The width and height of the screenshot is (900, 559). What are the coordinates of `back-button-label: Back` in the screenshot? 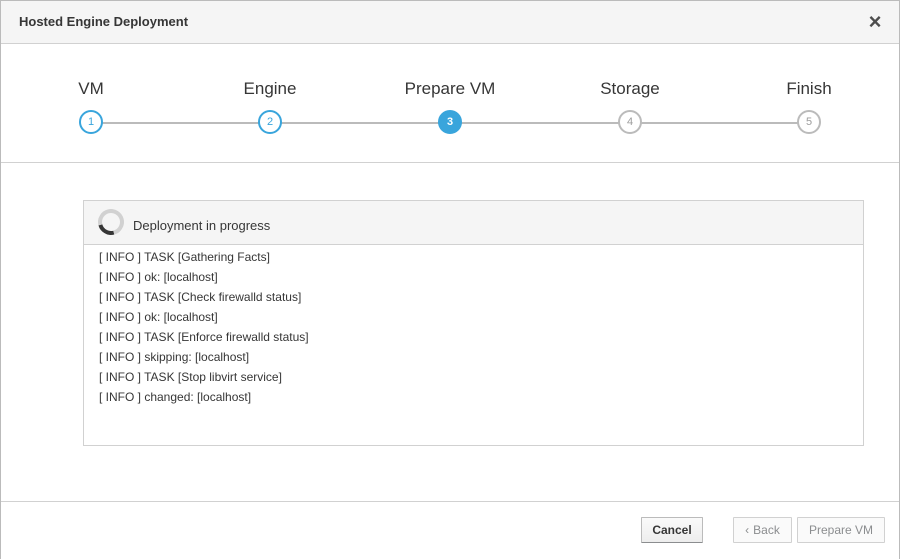 It's located at (766, 530).